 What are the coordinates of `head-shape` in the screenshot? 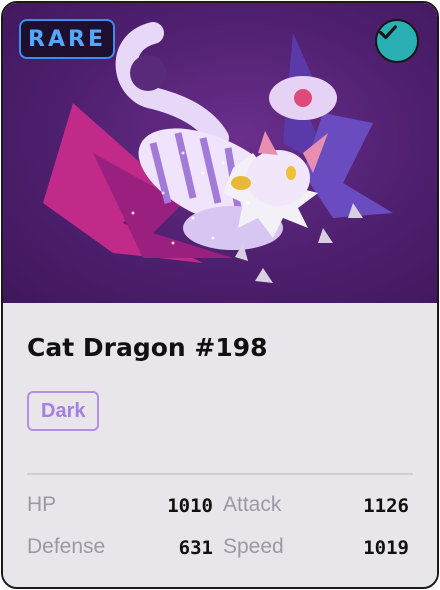 It's located at (278, 178).